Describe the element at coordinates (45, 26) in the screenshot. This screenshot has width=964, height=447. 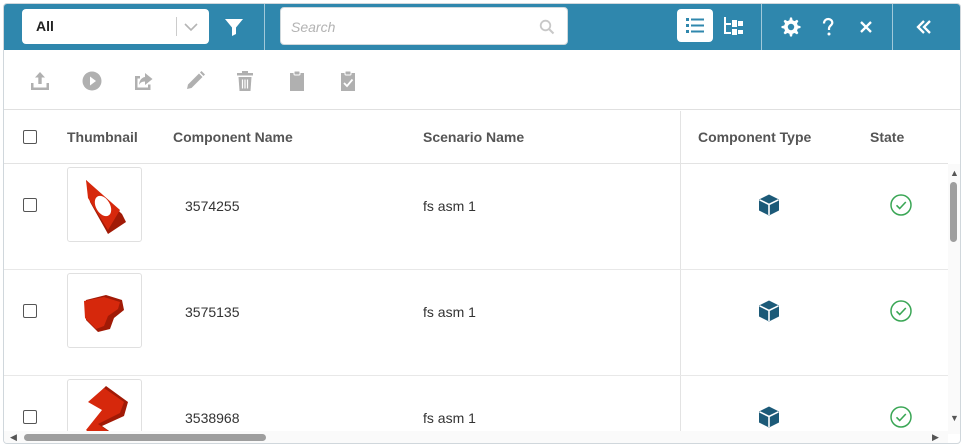
I see `filter-dropdown-value: All` at that location.